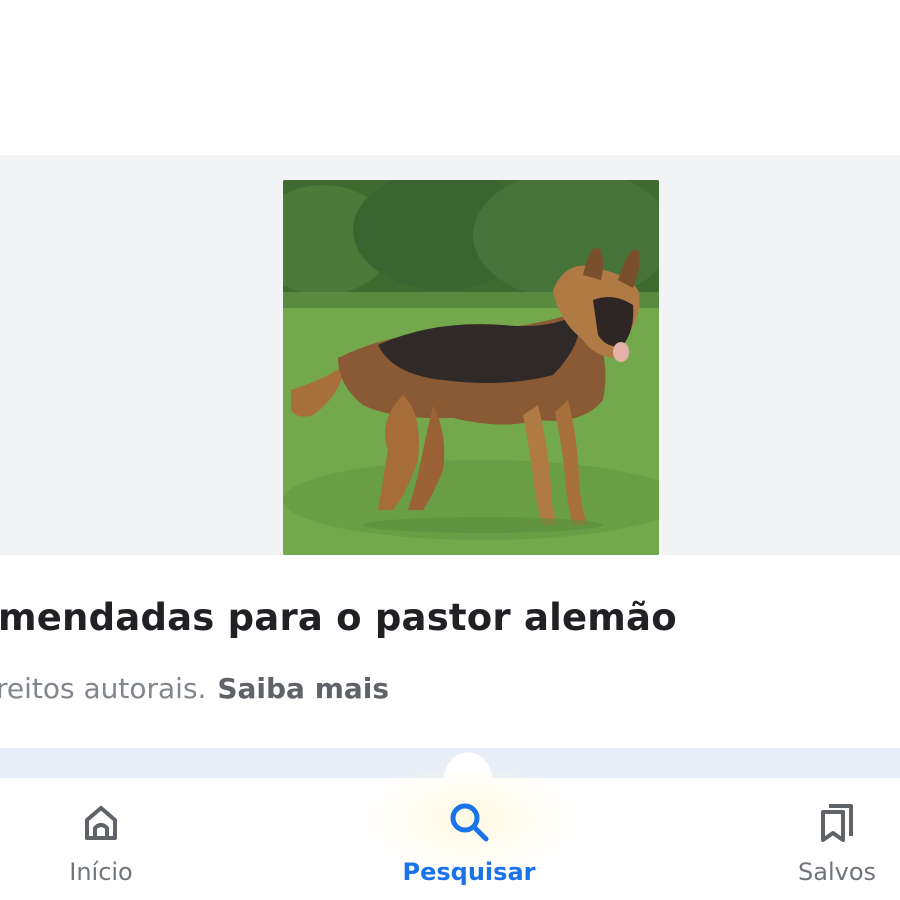 This screenshot has height=900, width=900. I want to click on bottom-navigation: Início Pesquisar Salvos, so click(450, 835).